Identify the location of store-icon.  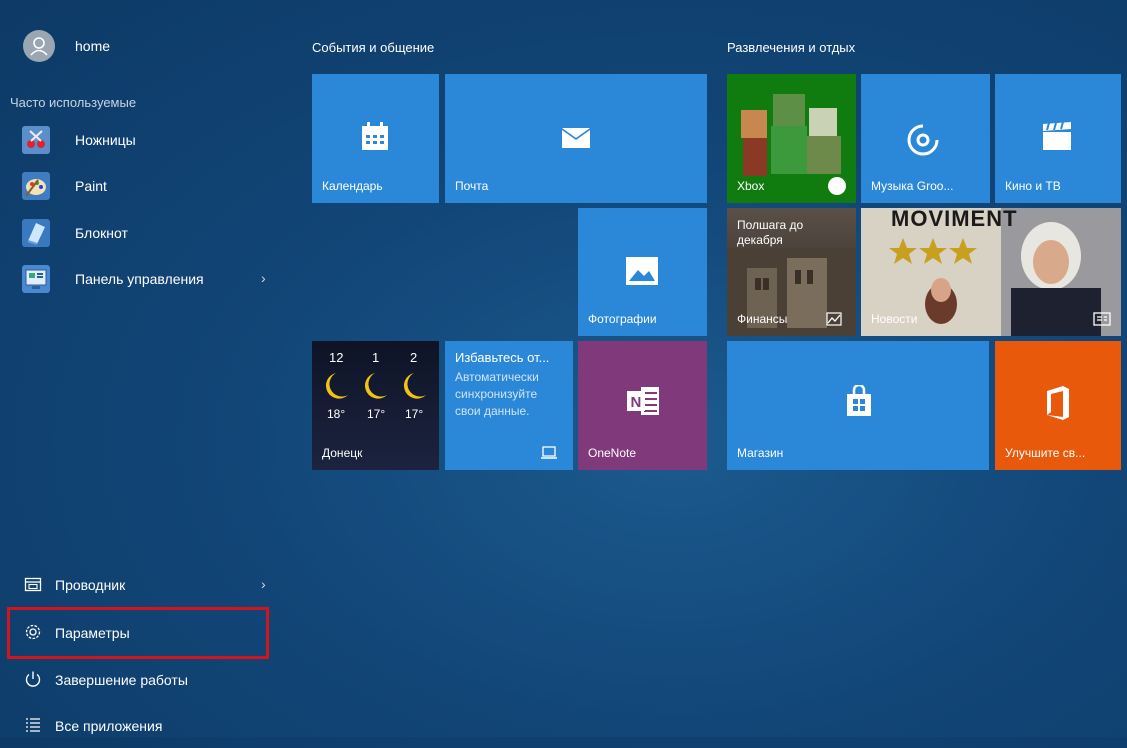
(859, 400).